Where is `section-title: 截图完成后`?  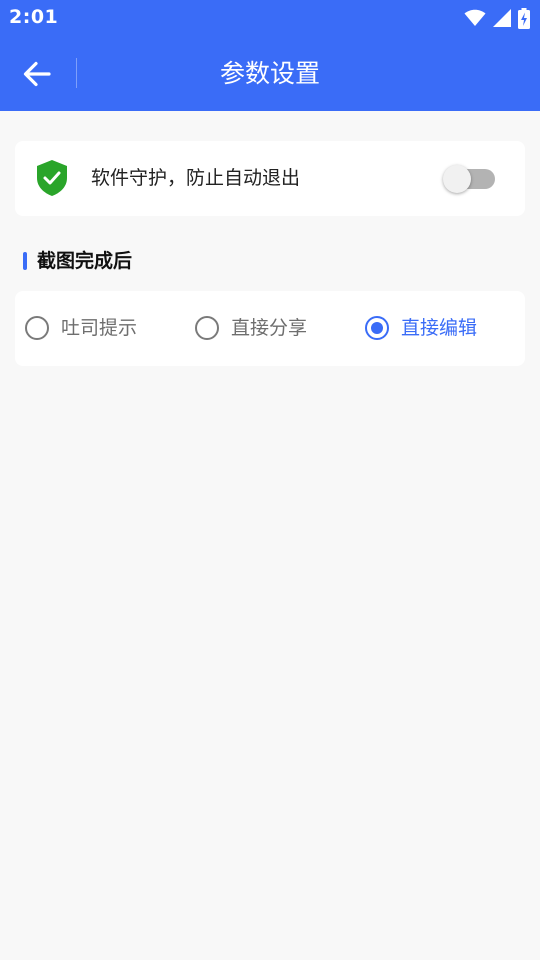 section-title: 截图完成后 is located at coordinates (85, 261).